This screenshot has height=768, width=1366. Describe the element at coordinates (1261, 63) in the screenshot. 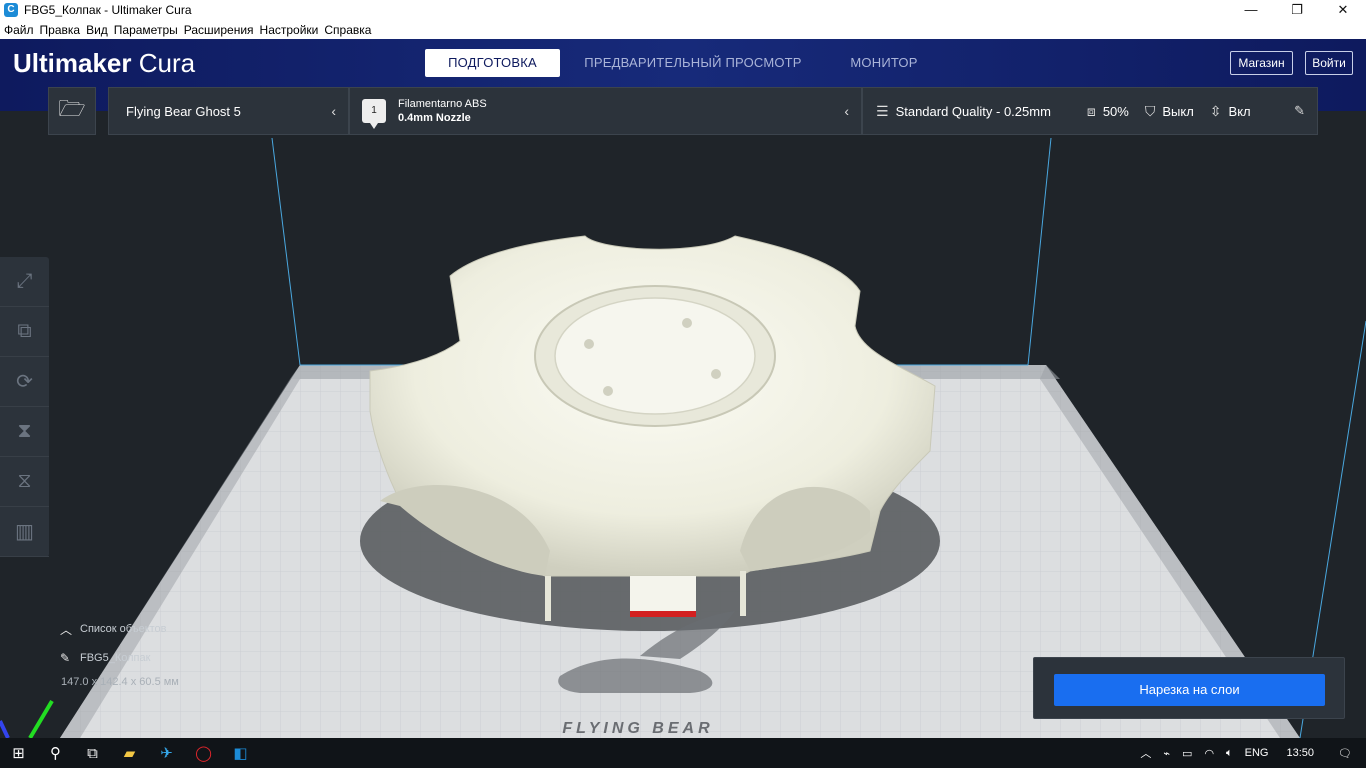

I see `store-button: Магазин` at that location.